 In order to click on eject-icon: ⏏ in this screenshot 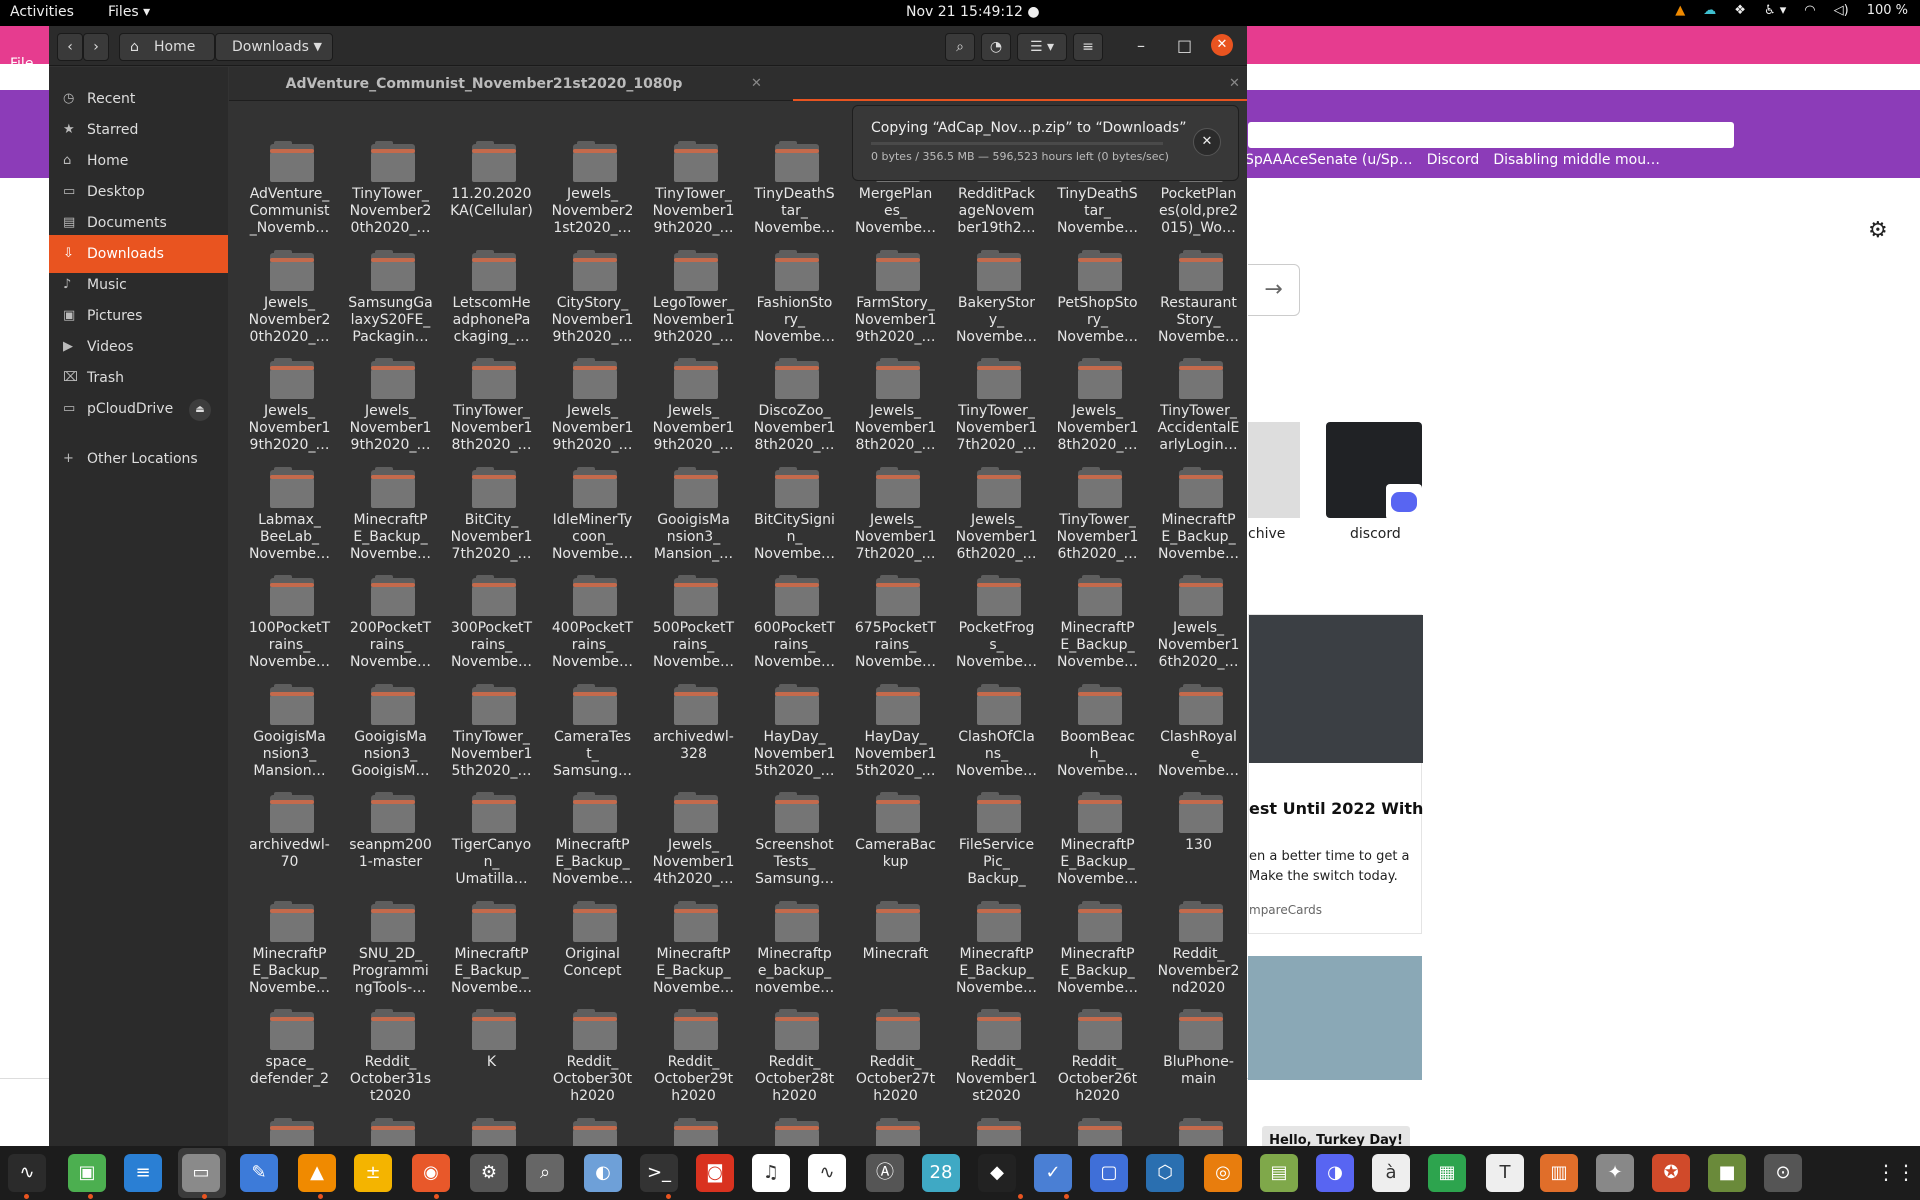, I will do `click(200, 410)`.